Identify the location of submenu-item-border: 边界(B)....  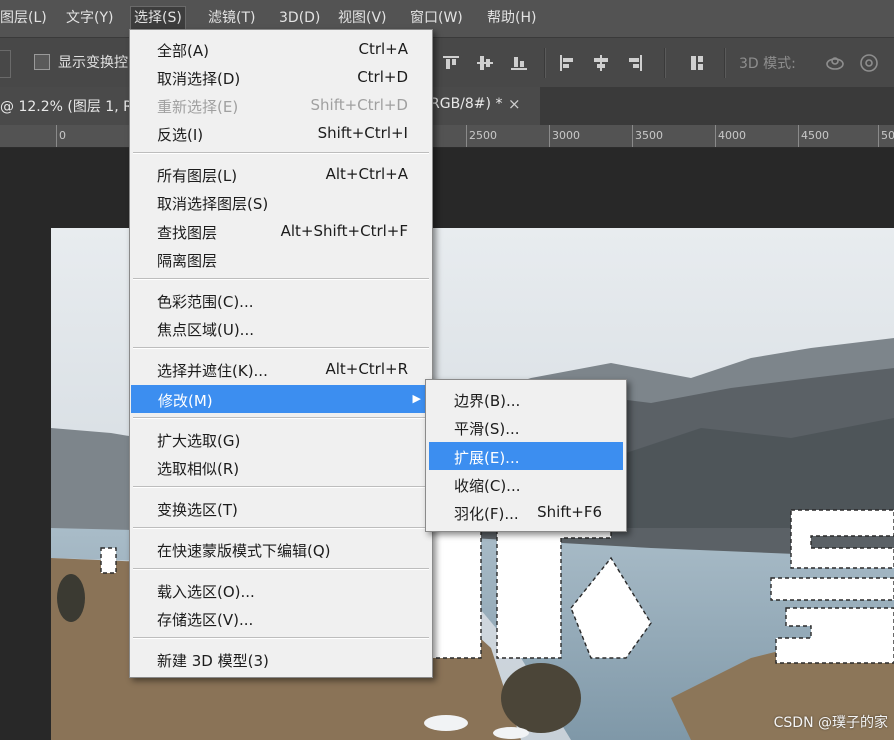
(526, 399).